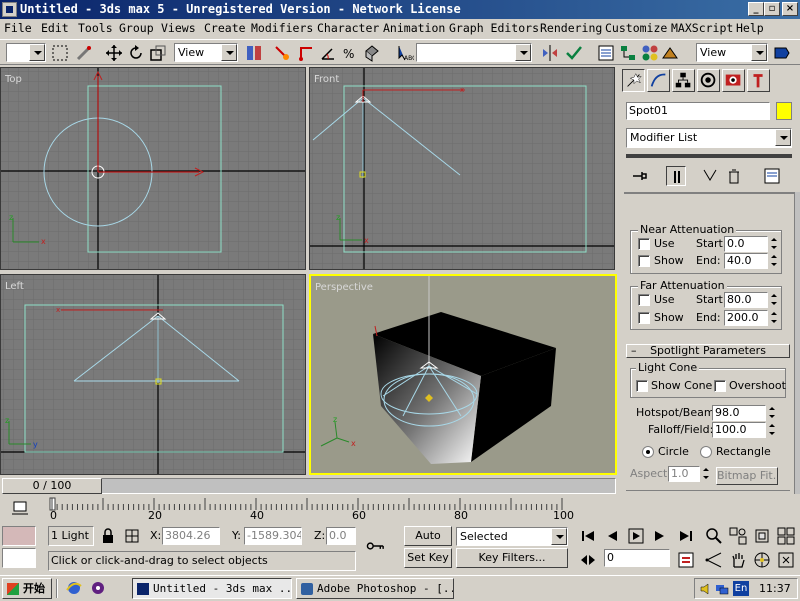  I want to click on restore-button: ▫, so click(772, 9).